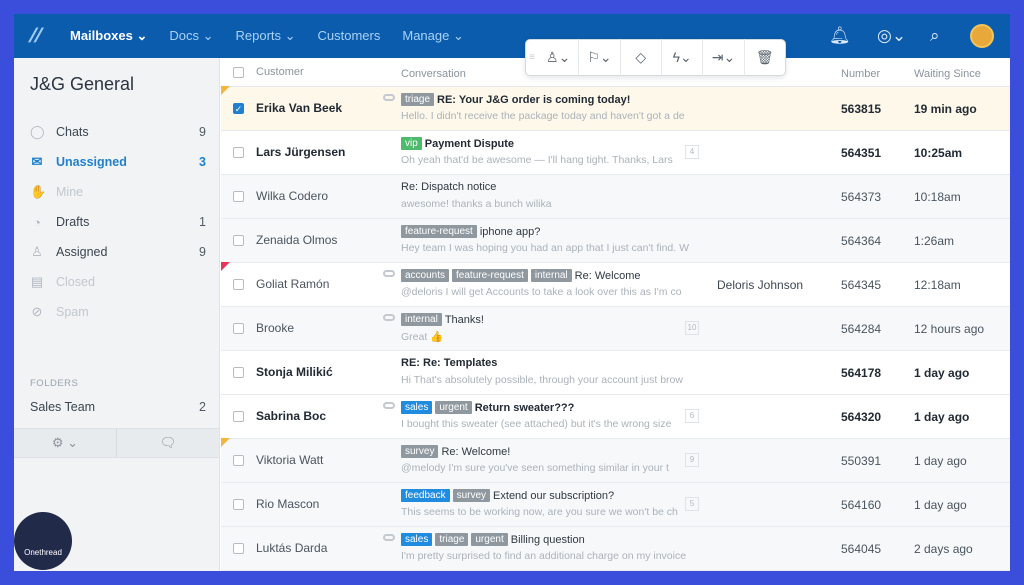 This screenshot has height=585, width=1024. What do you see at coordinates (934, 241) in the screenshot?
I see `waiting-since: 1:26am` at bounding box center [934, 241].